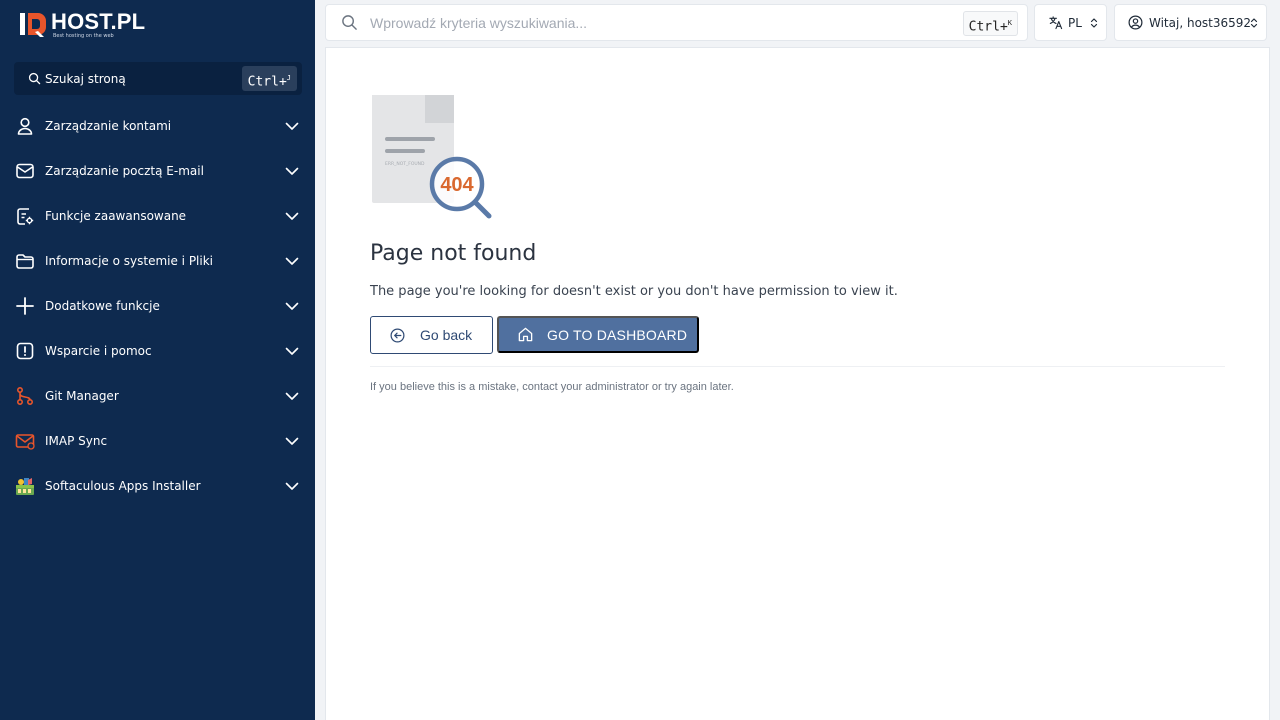 This screenshot has height=720, width=1280. Describe the element at coordinates (123, 485) in the screenshot. I see `sidebar-item-label: Softaculous Apps Installer` at that location.